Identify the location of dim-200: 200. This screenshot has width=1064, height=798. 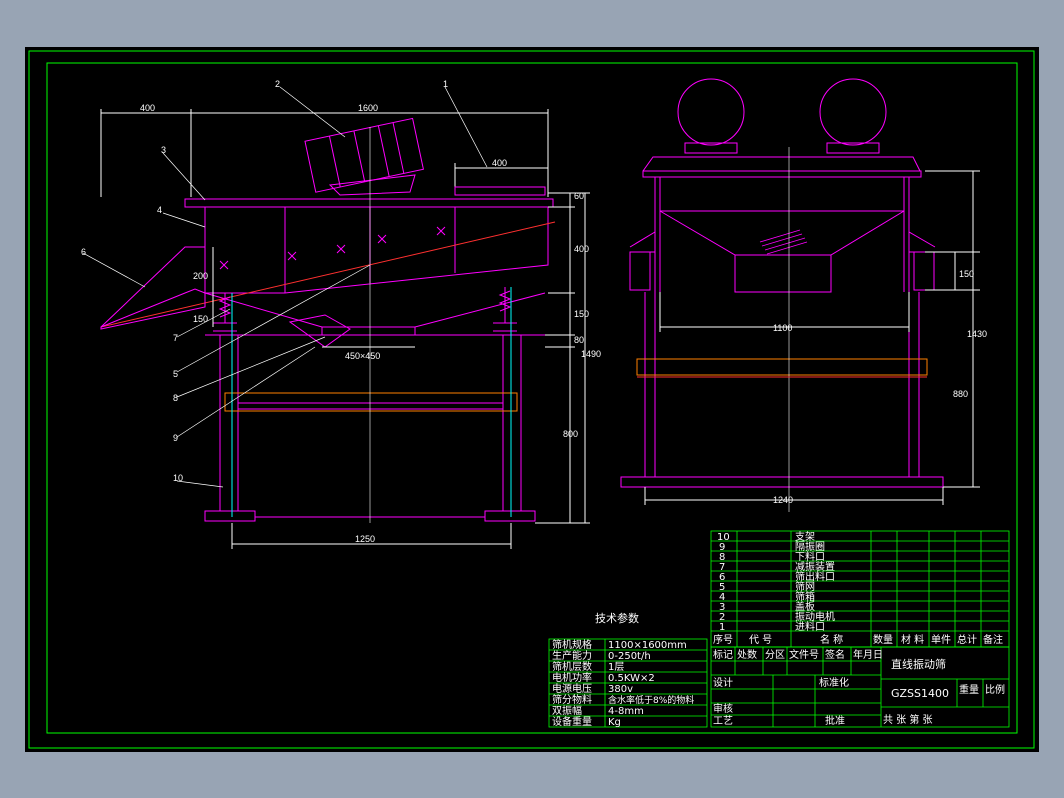
(200, 276).